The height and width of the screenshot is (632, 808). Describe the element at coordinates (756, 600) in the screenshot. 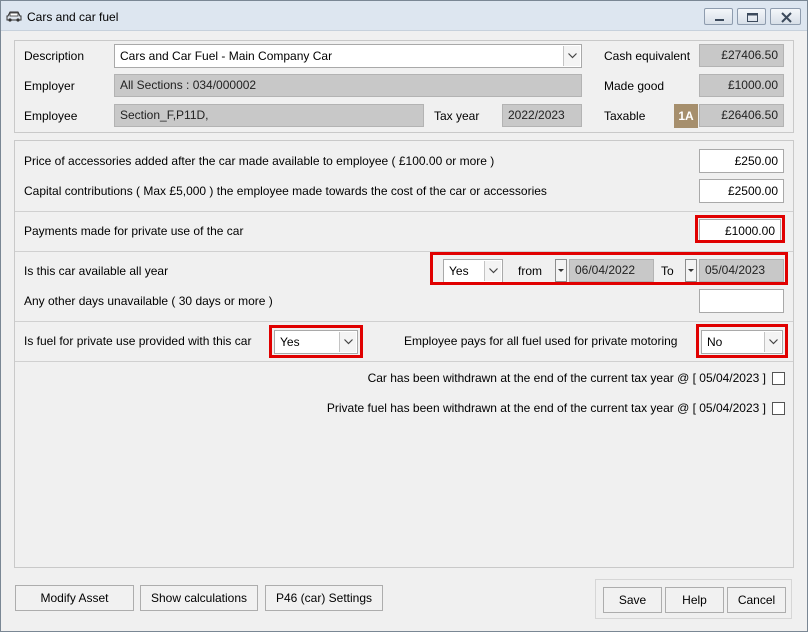

I see `cancel-button: Cancel` at that location.